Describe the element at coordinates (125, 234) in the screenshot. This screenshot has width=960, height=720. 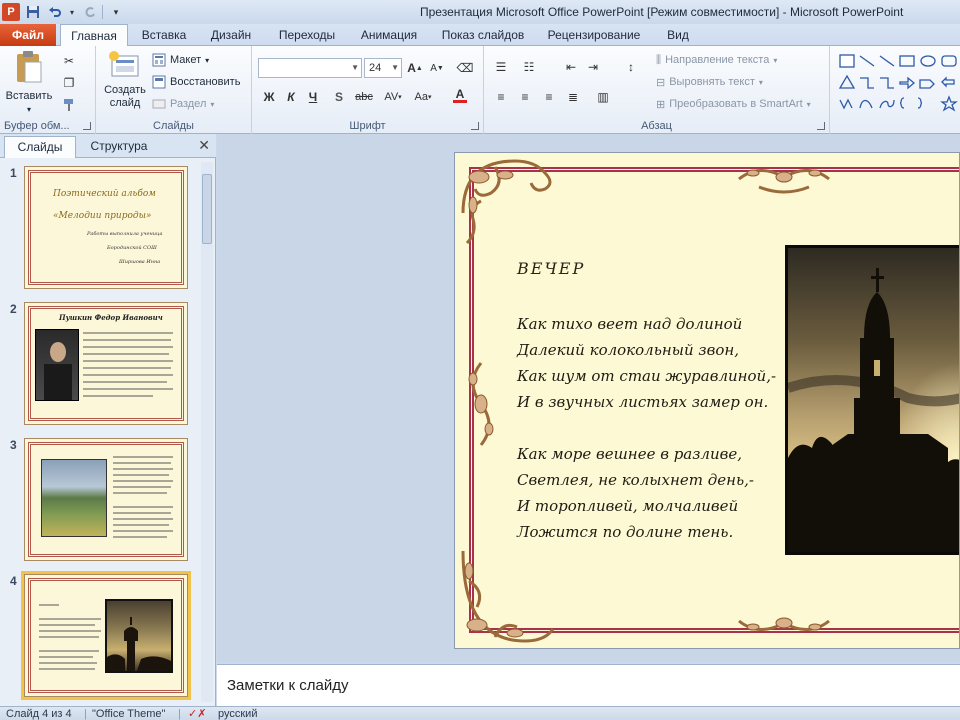
I see `thumb-1-line-3: Работы выполнила ученица` at that location.